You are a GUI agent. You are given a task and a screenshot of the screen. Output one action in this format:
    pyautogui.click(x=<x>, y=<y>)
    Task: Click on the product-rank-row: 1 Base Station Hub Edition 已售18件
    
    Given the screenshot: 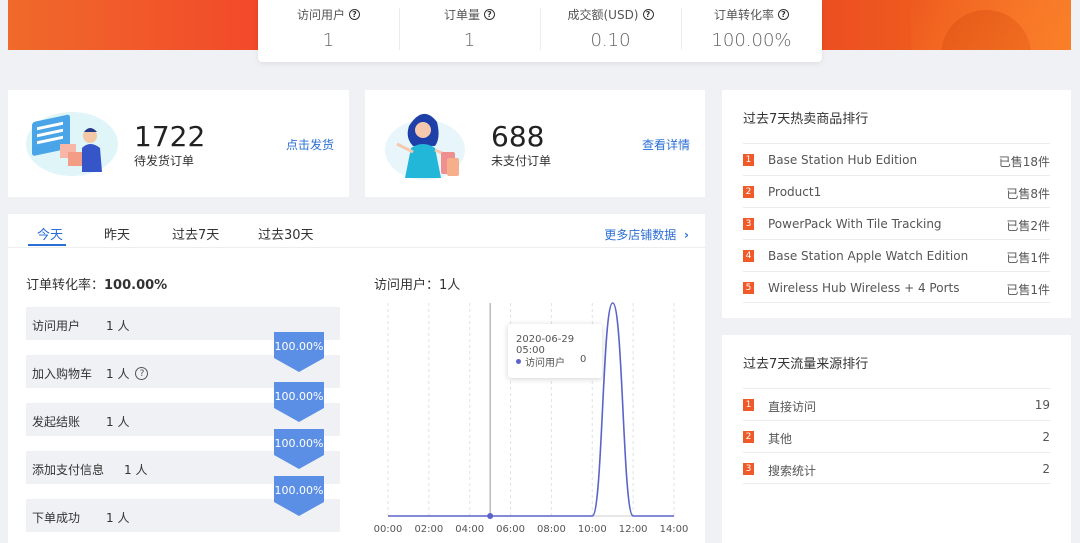 What is the action you would take?
    pyautogui.click(x=896, y=159)
    